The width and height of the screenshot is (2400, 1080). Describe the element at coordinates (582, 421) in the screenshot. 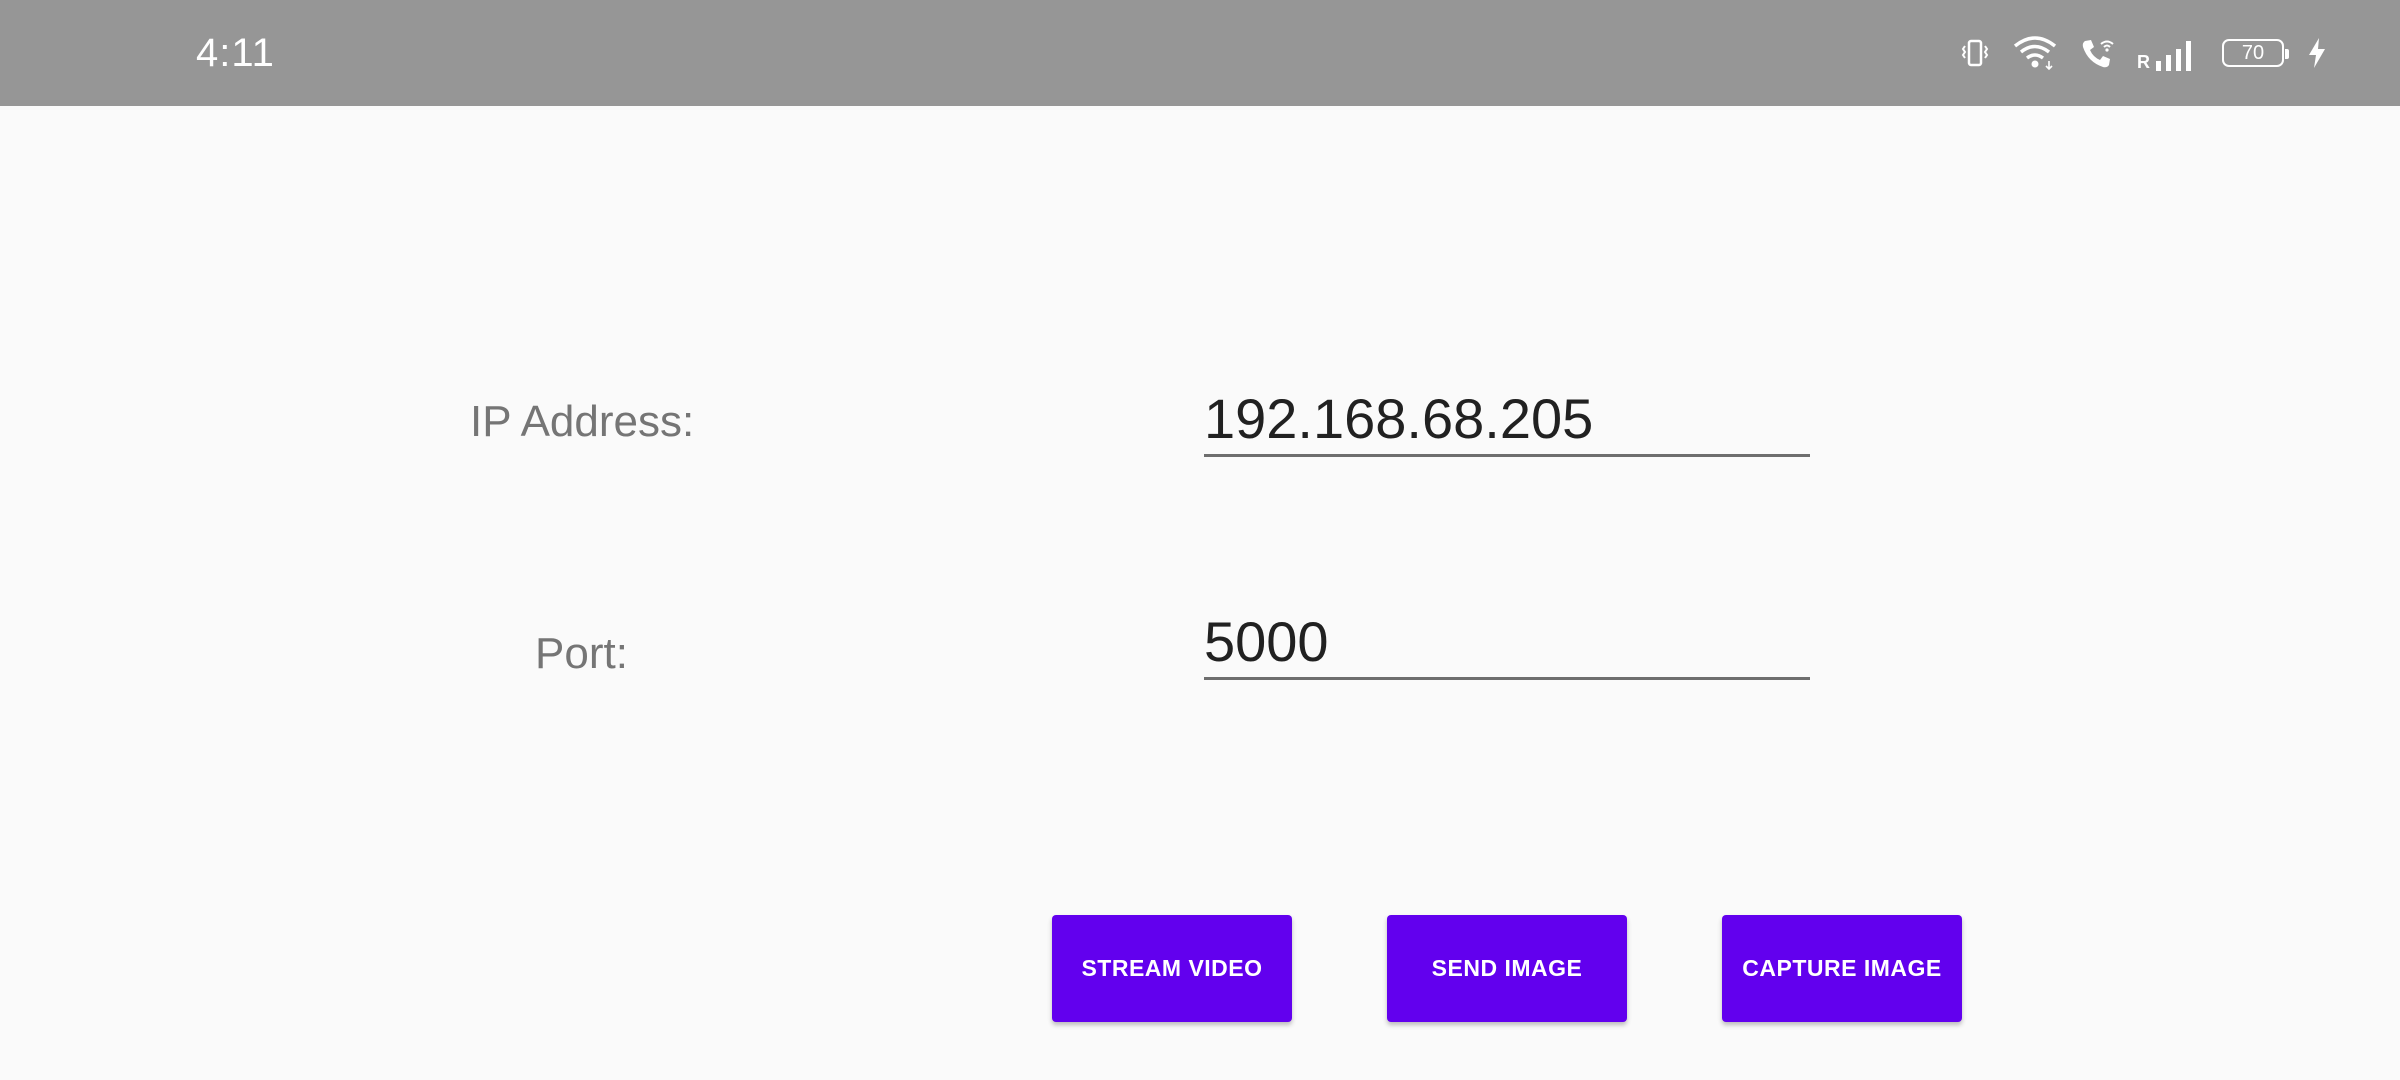

I see `ip-address-label: IP Address:` at that location.